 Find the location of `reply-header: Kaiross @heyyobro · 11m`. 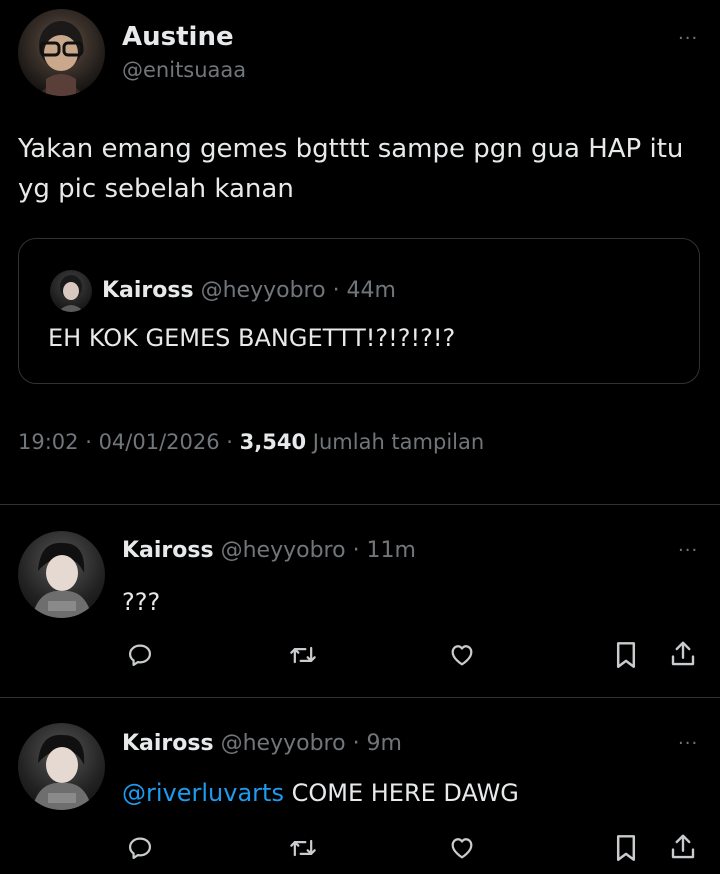

reply-header: Kaiross @heyyobro · 11m is located at coordinates (269, 550).